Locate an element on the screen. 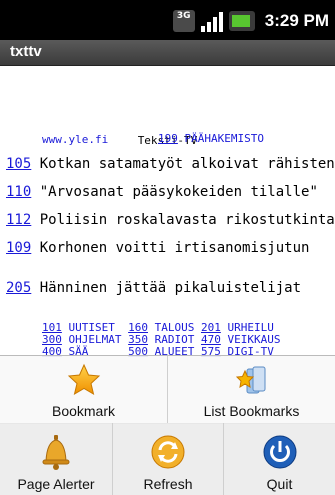  news-item: 205 Hänninen jättää pikaluistelijat is located at coordinates (153, 288).